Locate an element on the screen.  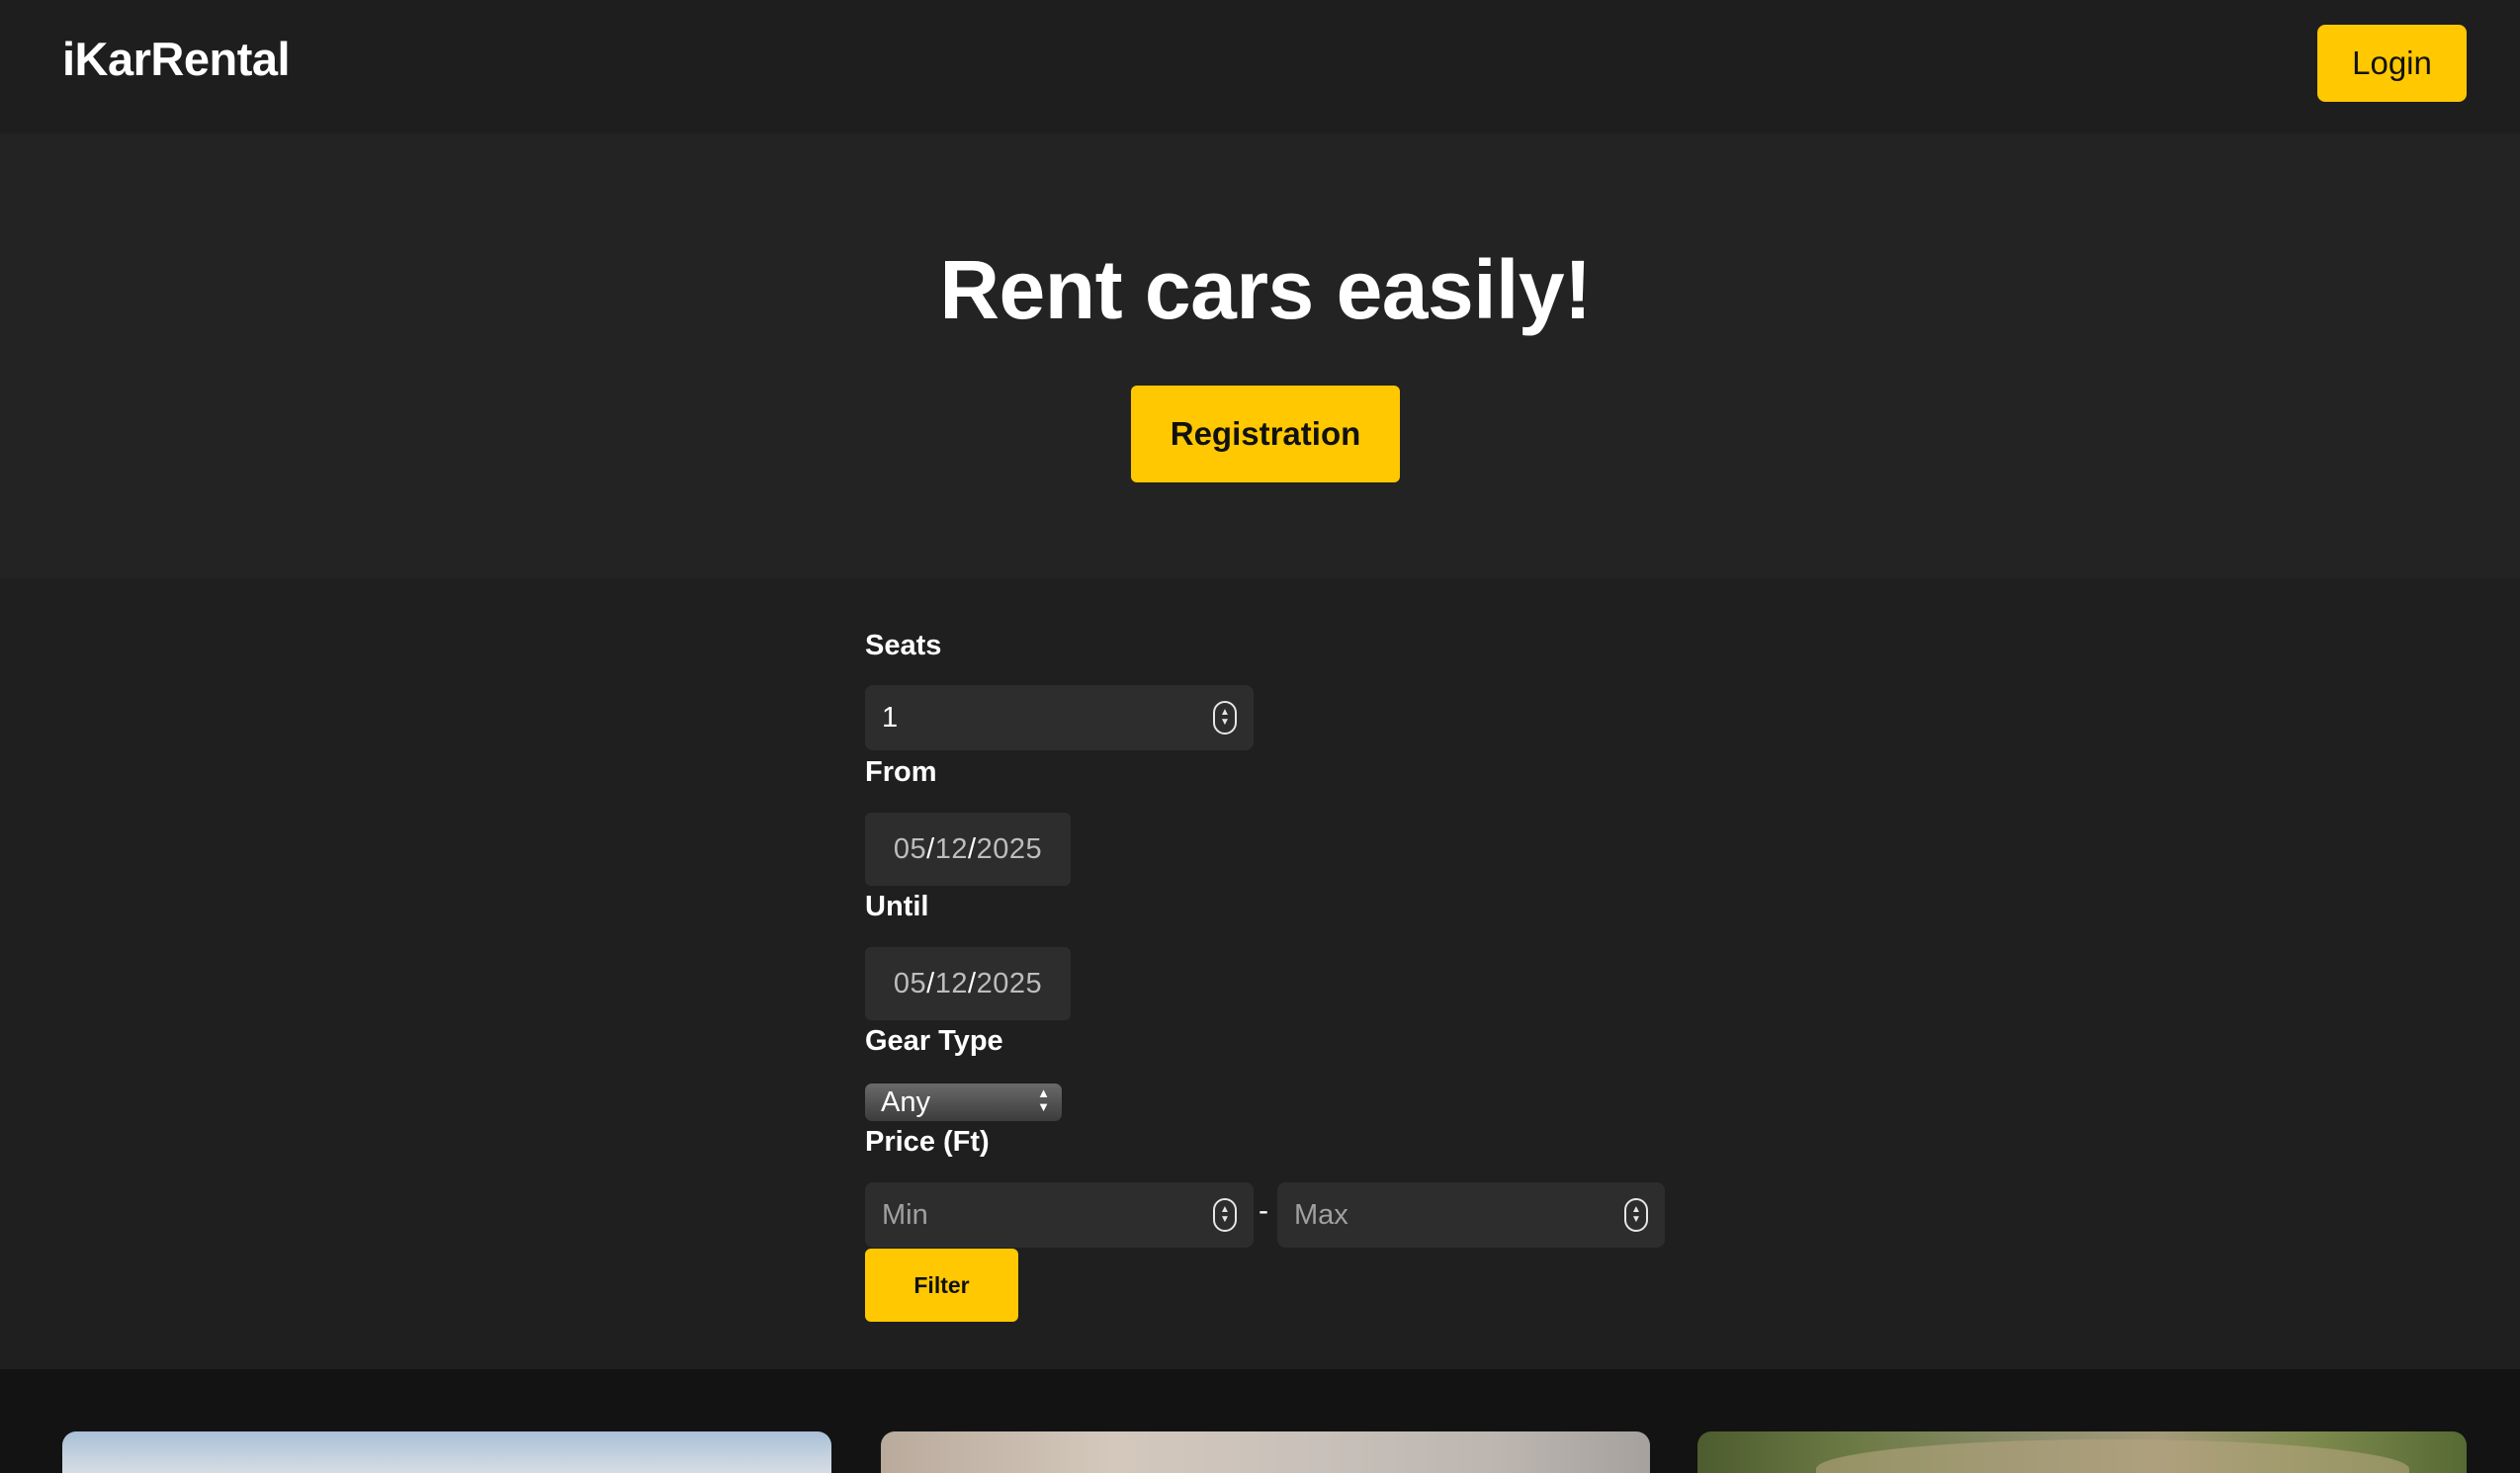
price-max-placeholder: Max is located at coordinates (1321, 1214).